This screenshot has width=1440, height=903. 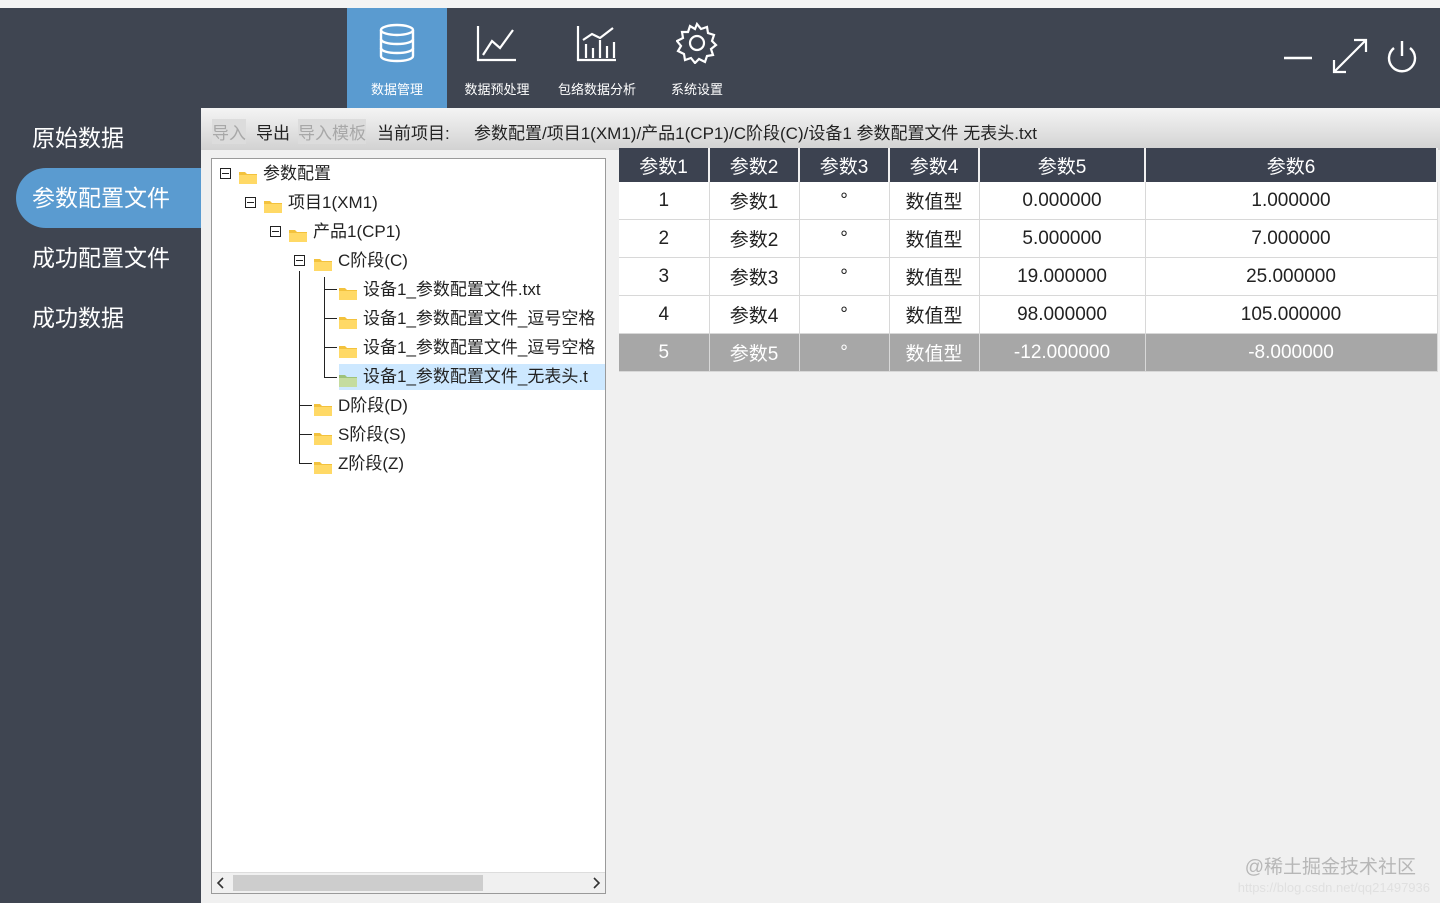 What do you see at coordinates (596, 883) in the screenshot?
I see `chevron-right-icon` at bounding box center [596, 883].